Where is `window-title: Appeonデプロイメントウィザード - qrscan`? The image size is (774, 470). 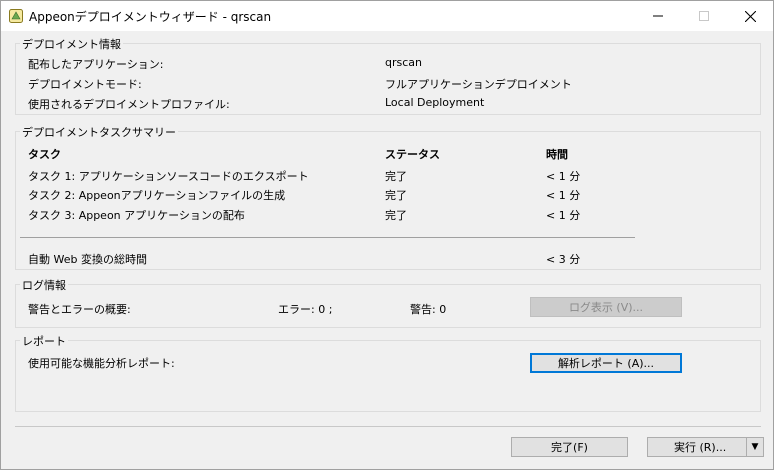 window-title: Appeonデプロイメントウィザード - qrscan is located at coordinates (150, 17).